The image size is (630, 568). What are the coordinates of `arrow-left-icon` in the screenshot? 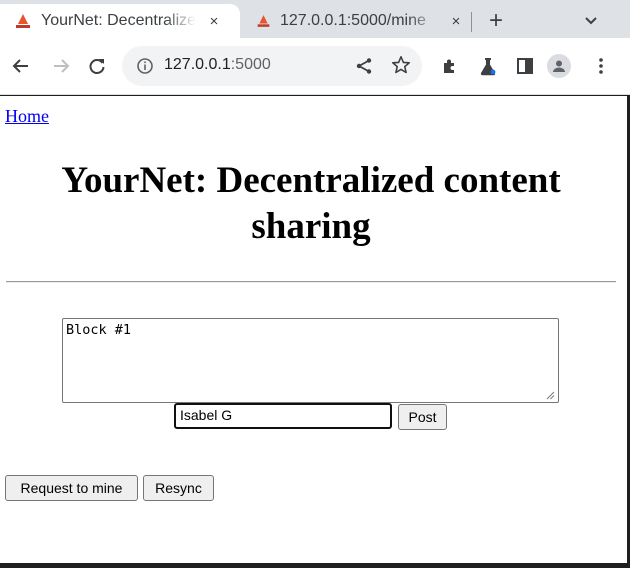 It's located at (20, 66).